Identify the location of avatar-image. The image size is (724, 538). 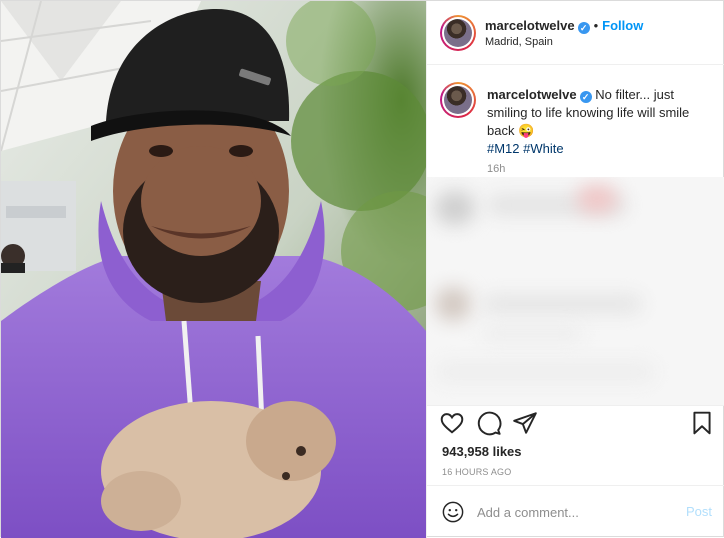
(458, 33).